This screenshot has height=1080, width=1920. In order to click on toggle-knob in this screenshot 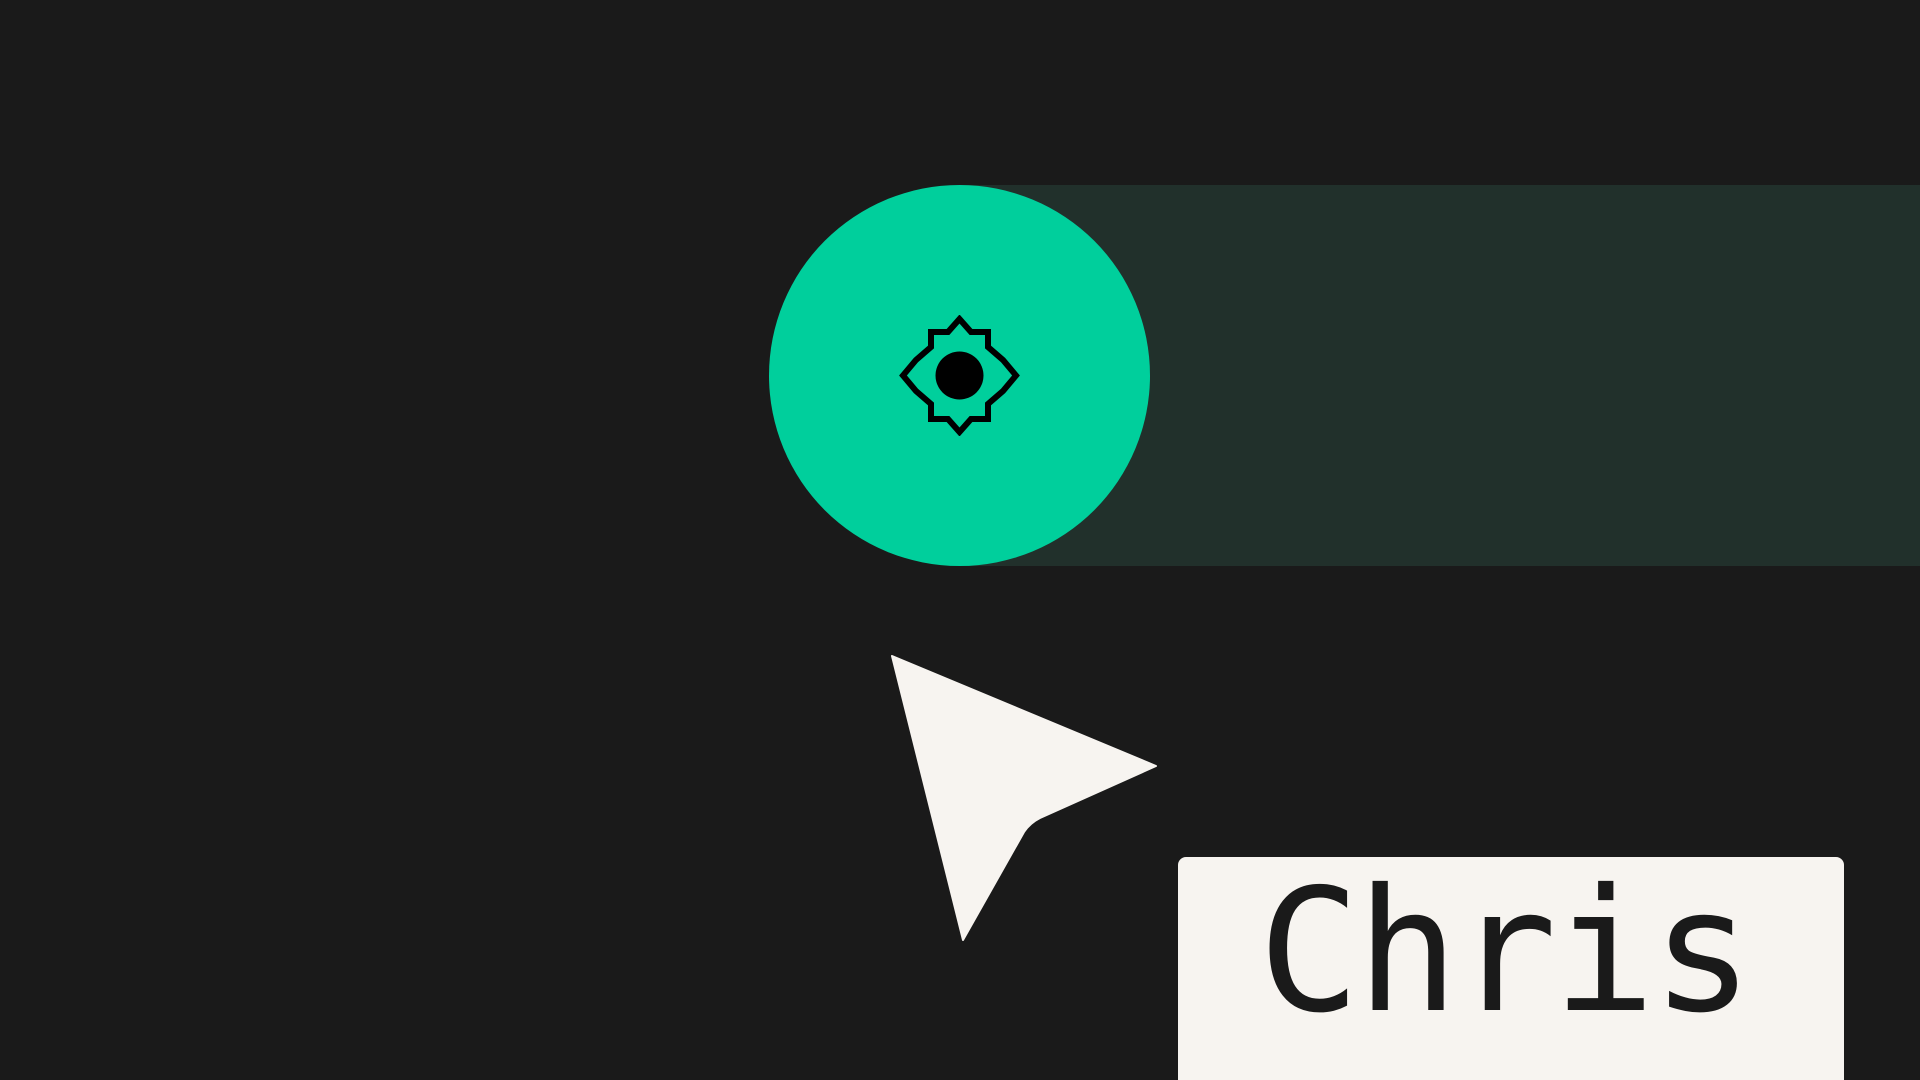, I will do `click(959, 375)`.